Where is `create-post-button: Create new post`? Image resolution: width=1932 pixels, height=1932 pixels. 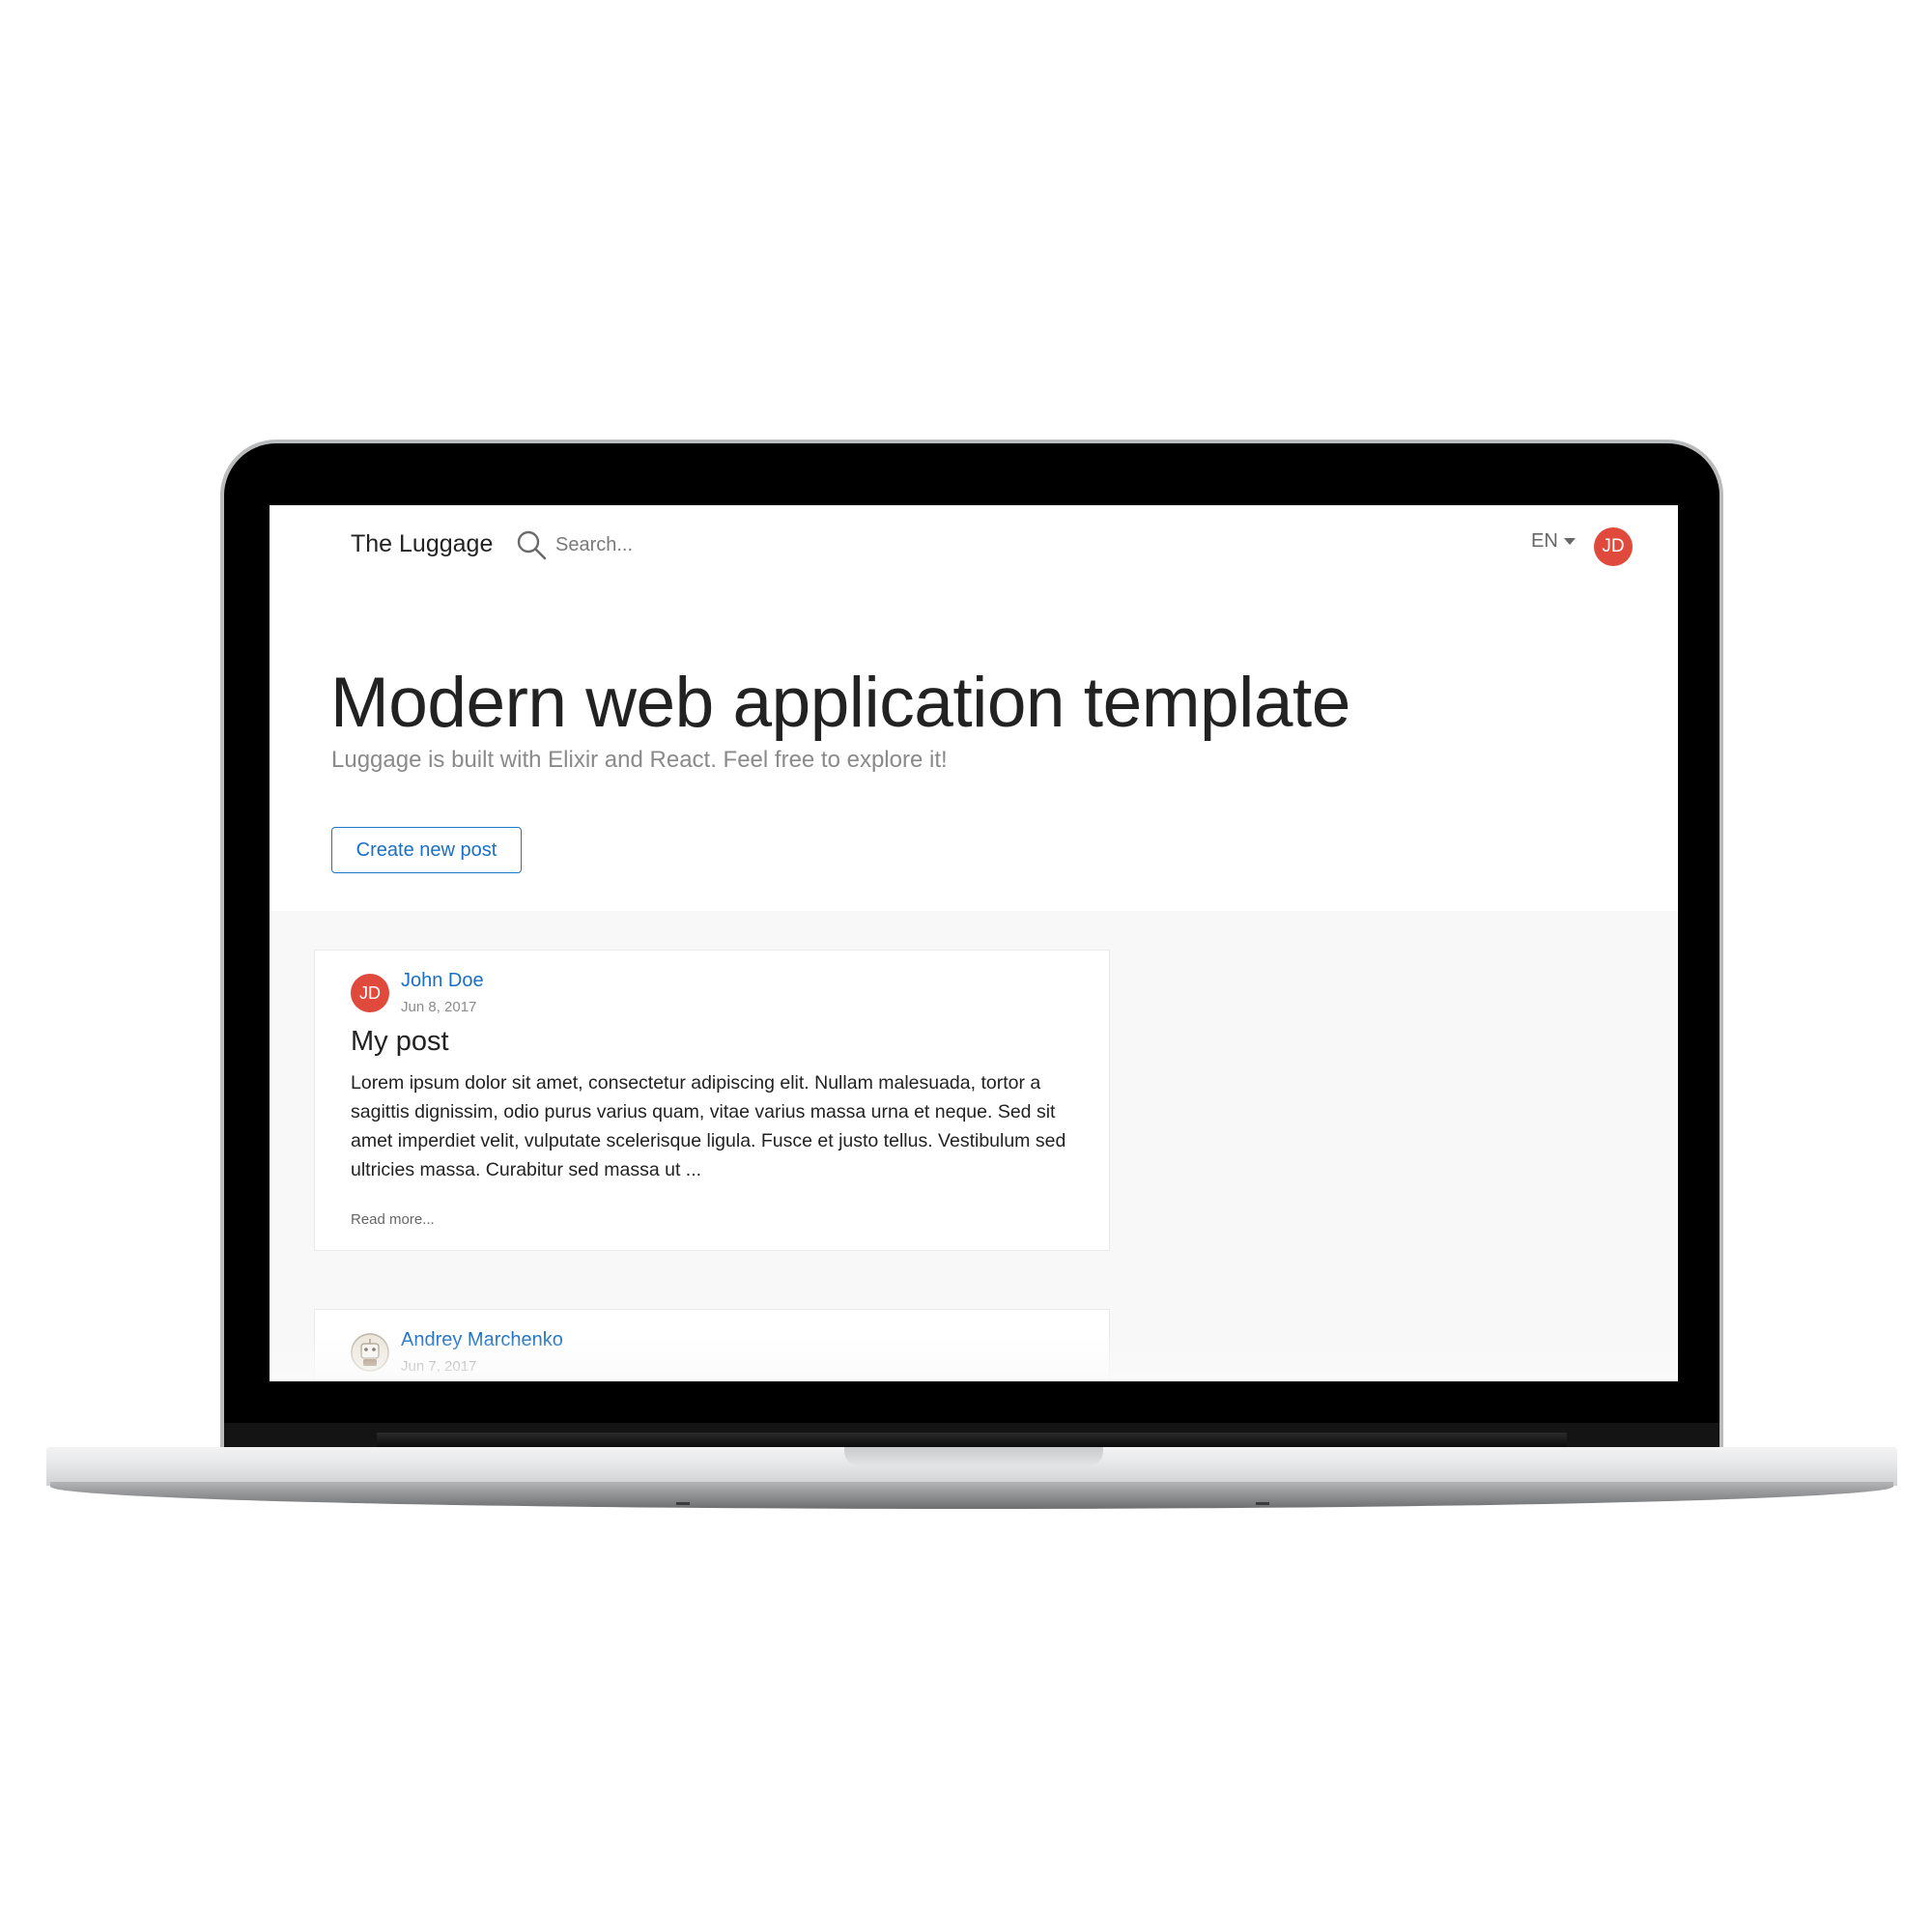 create-post-button: Create new post is located at coordinates (426, 850).